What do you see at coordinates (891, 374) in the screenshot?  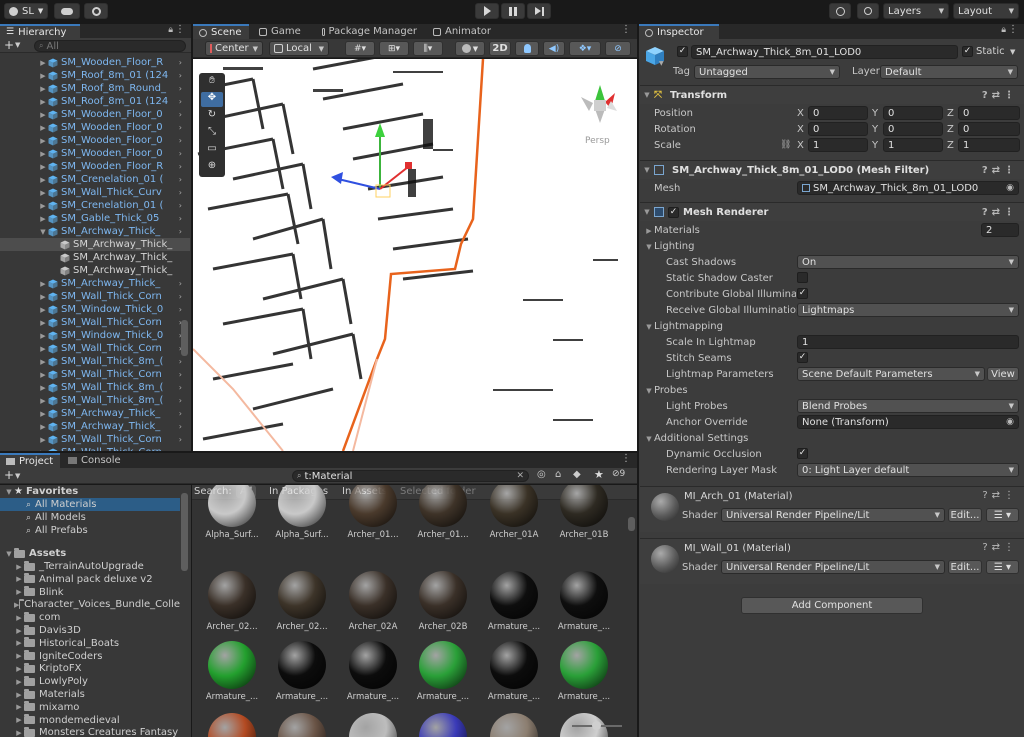 I see `lightmap-parameters-dropdown: Scene Default Parameters ▼` at bounding box center [891, 374].